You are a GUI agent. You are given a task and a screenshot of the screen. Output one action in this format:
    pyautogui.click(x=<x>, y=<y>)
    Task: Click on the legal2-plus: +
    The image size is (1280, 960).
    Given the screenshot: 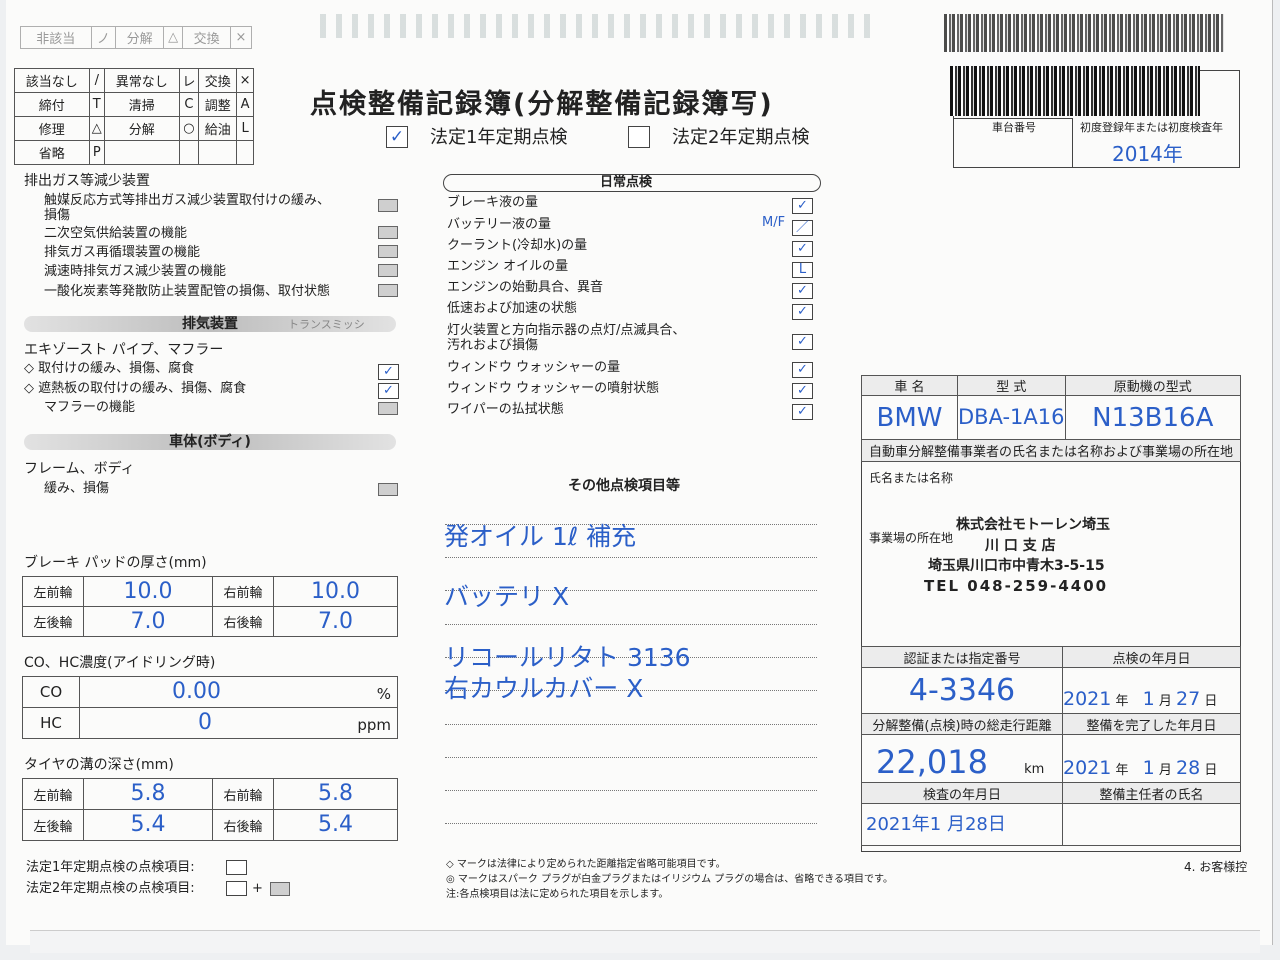 What is the action you would take?
    pyautogui.click(x=257, y=888)
    